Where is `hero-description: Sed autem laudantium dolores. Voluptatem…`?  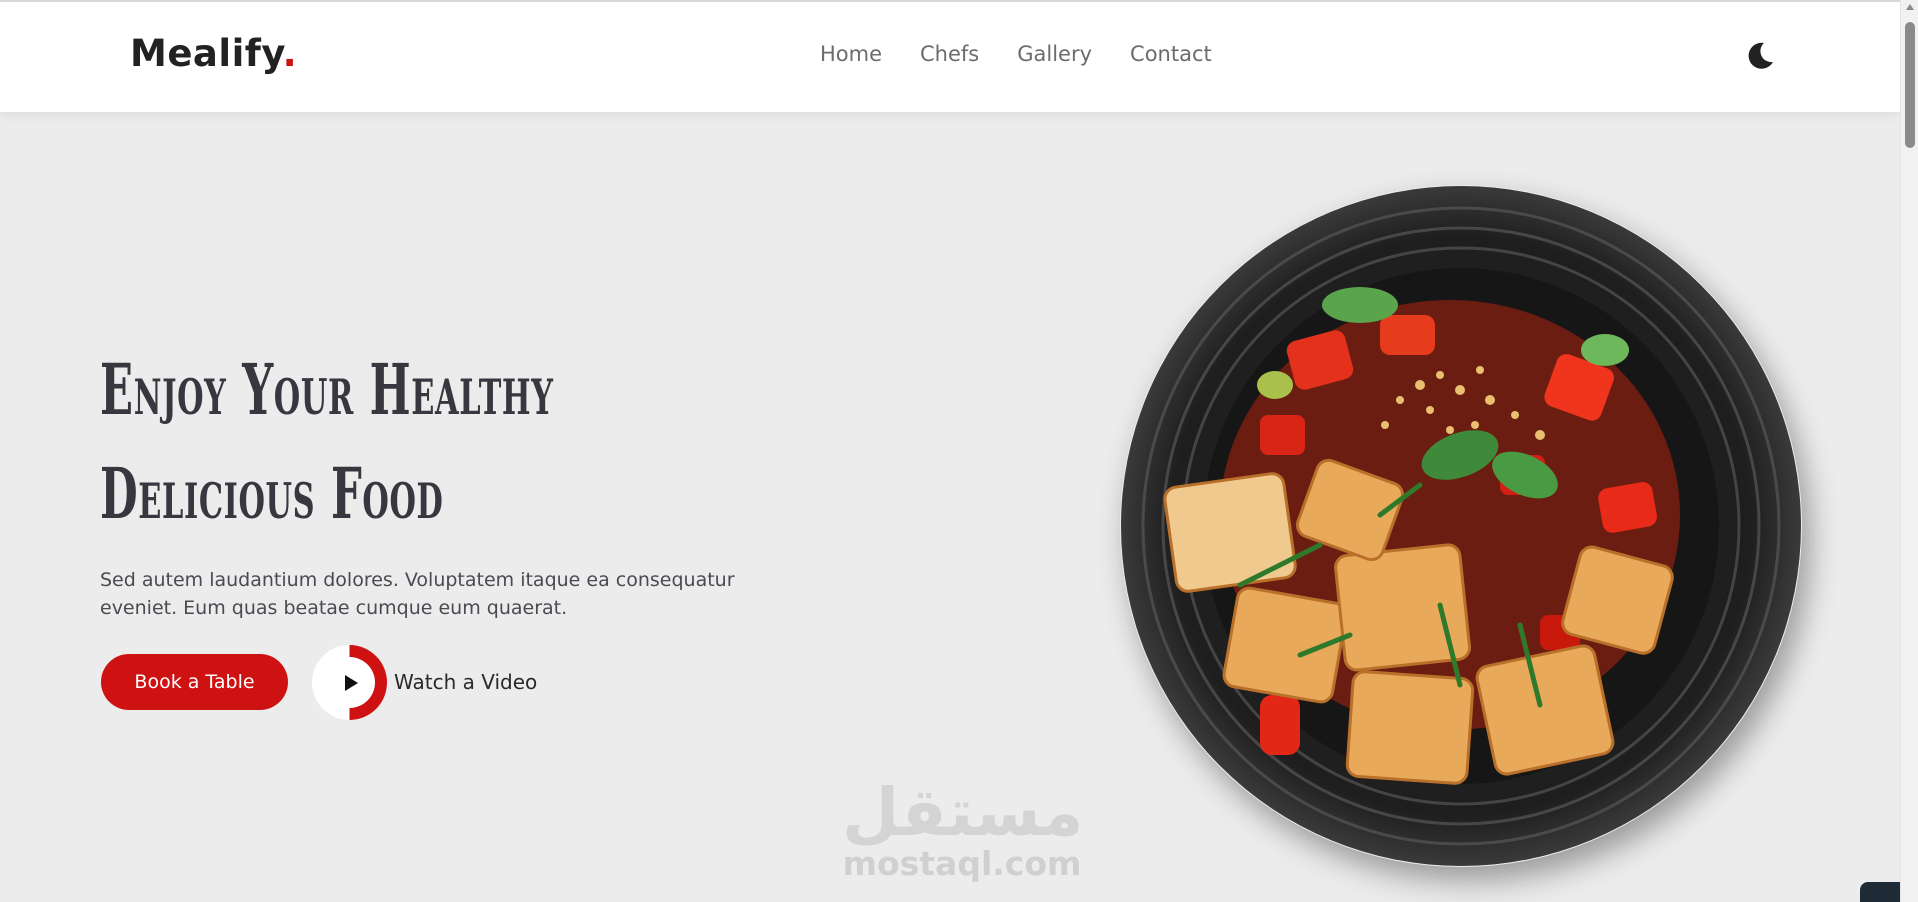
hero-description: Sed autem laudantium dolores. Voluptatem… is located at coordinates (417, 594).